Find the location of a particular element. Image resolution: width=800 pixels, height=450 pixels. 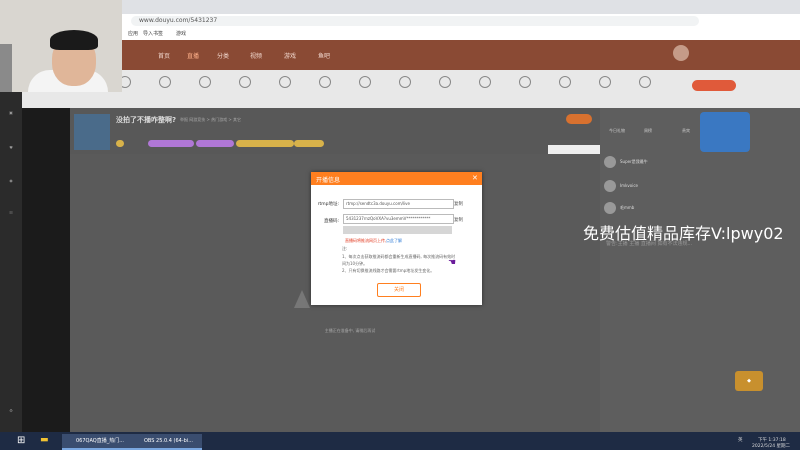

player-toolbar is located at coordinates (574, 149).